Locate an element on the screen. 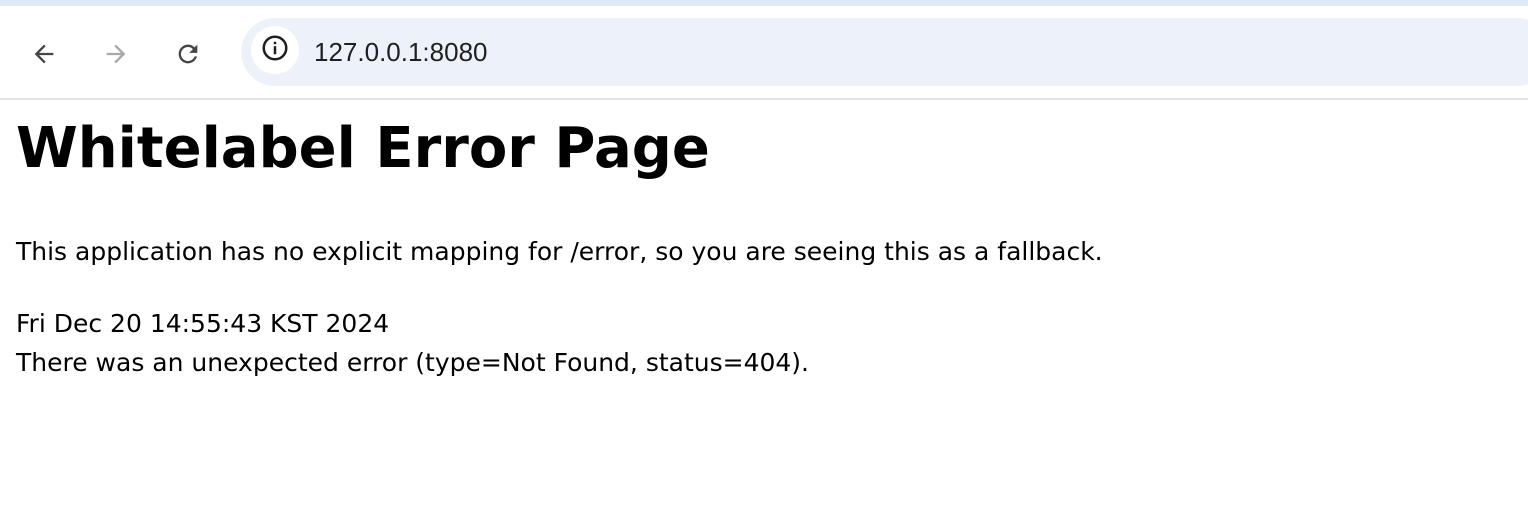 This screenshot has height=530, width=1528. url-text: 127.0.0.1:8080 is located at coordinates (401, 52).